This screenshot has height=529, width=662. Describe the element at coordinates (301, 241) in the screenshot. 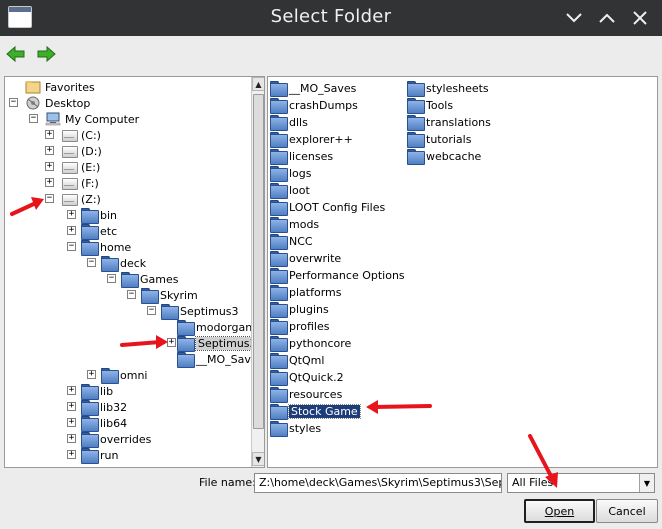

I see `folder-list-label: NCC` at that location.